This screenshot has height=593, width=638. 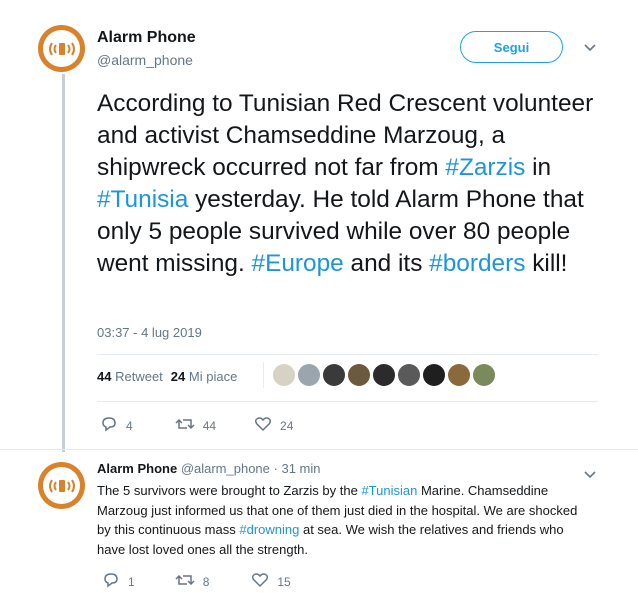 What do you see at coordinates (137, 468) in the screenshot?
I see `reply-author-name: Alarm Phone` at bounding box center [137, 468].